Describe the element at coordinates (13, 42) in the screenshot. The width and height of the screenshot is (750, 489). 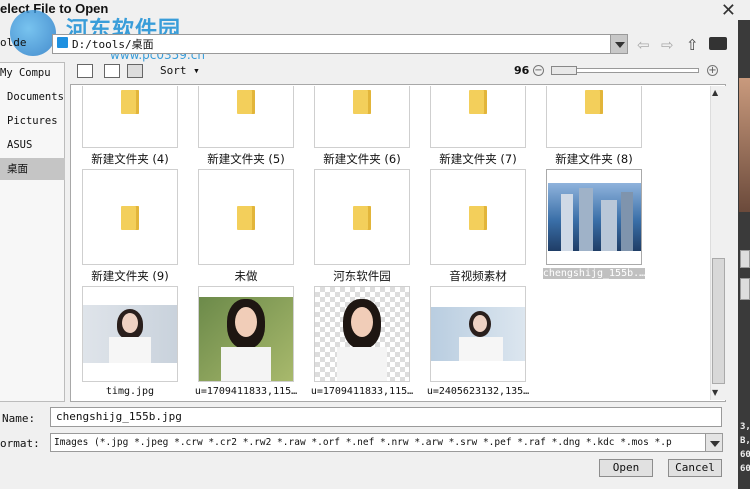
I see `folder-label: olde` at that location.